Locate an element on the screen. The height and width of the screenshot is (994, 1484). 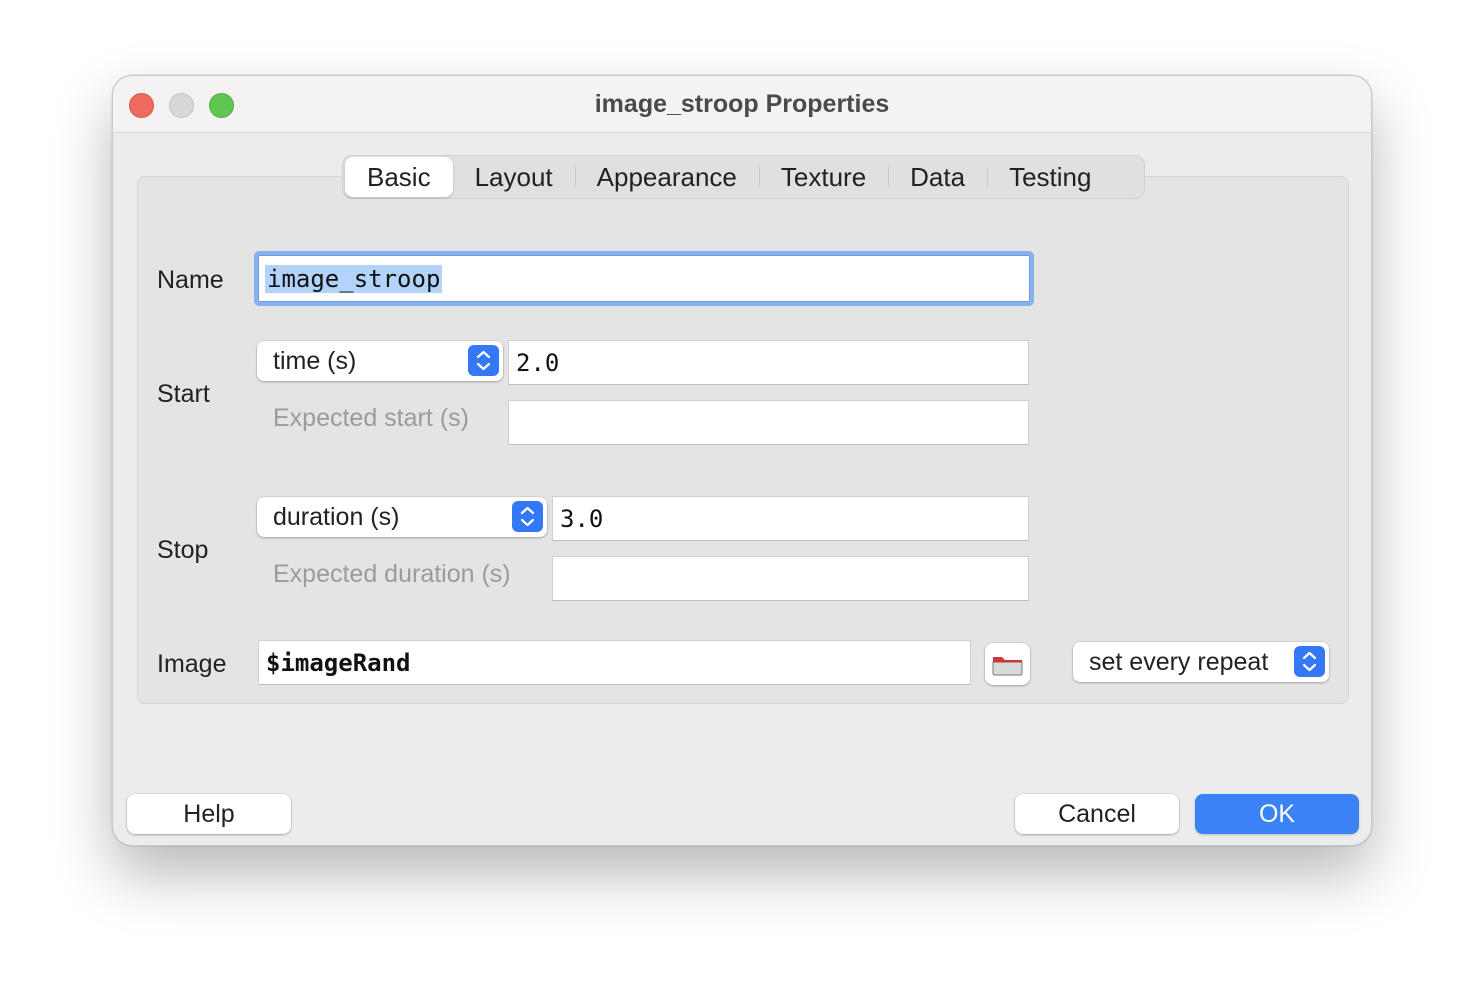
window-title: image_stroop Properties is located at coordinates (742, 104).